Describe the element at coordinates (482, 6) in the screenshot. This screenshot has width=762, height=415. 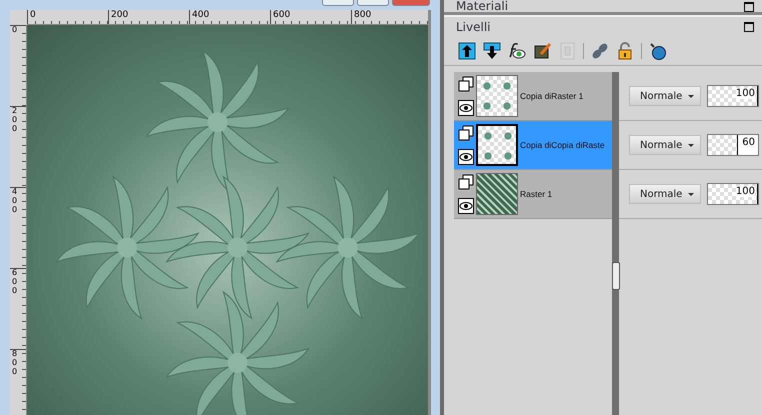
I see `panel-title: Materiali` at that location.